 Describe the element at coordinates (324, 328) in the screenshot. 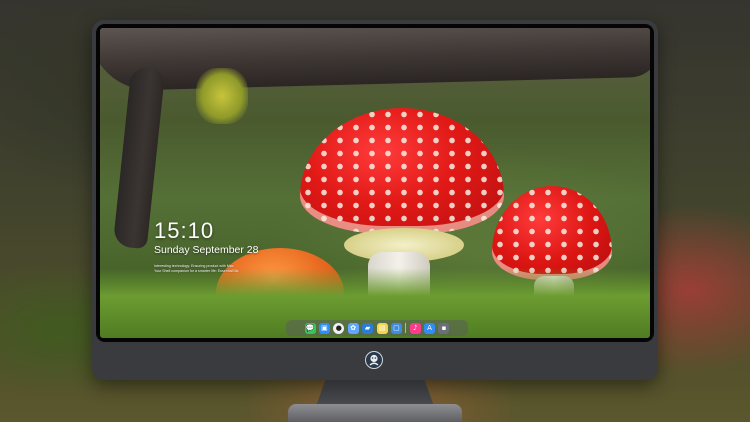

I see `dock-finder-icon: ▣` at that location.